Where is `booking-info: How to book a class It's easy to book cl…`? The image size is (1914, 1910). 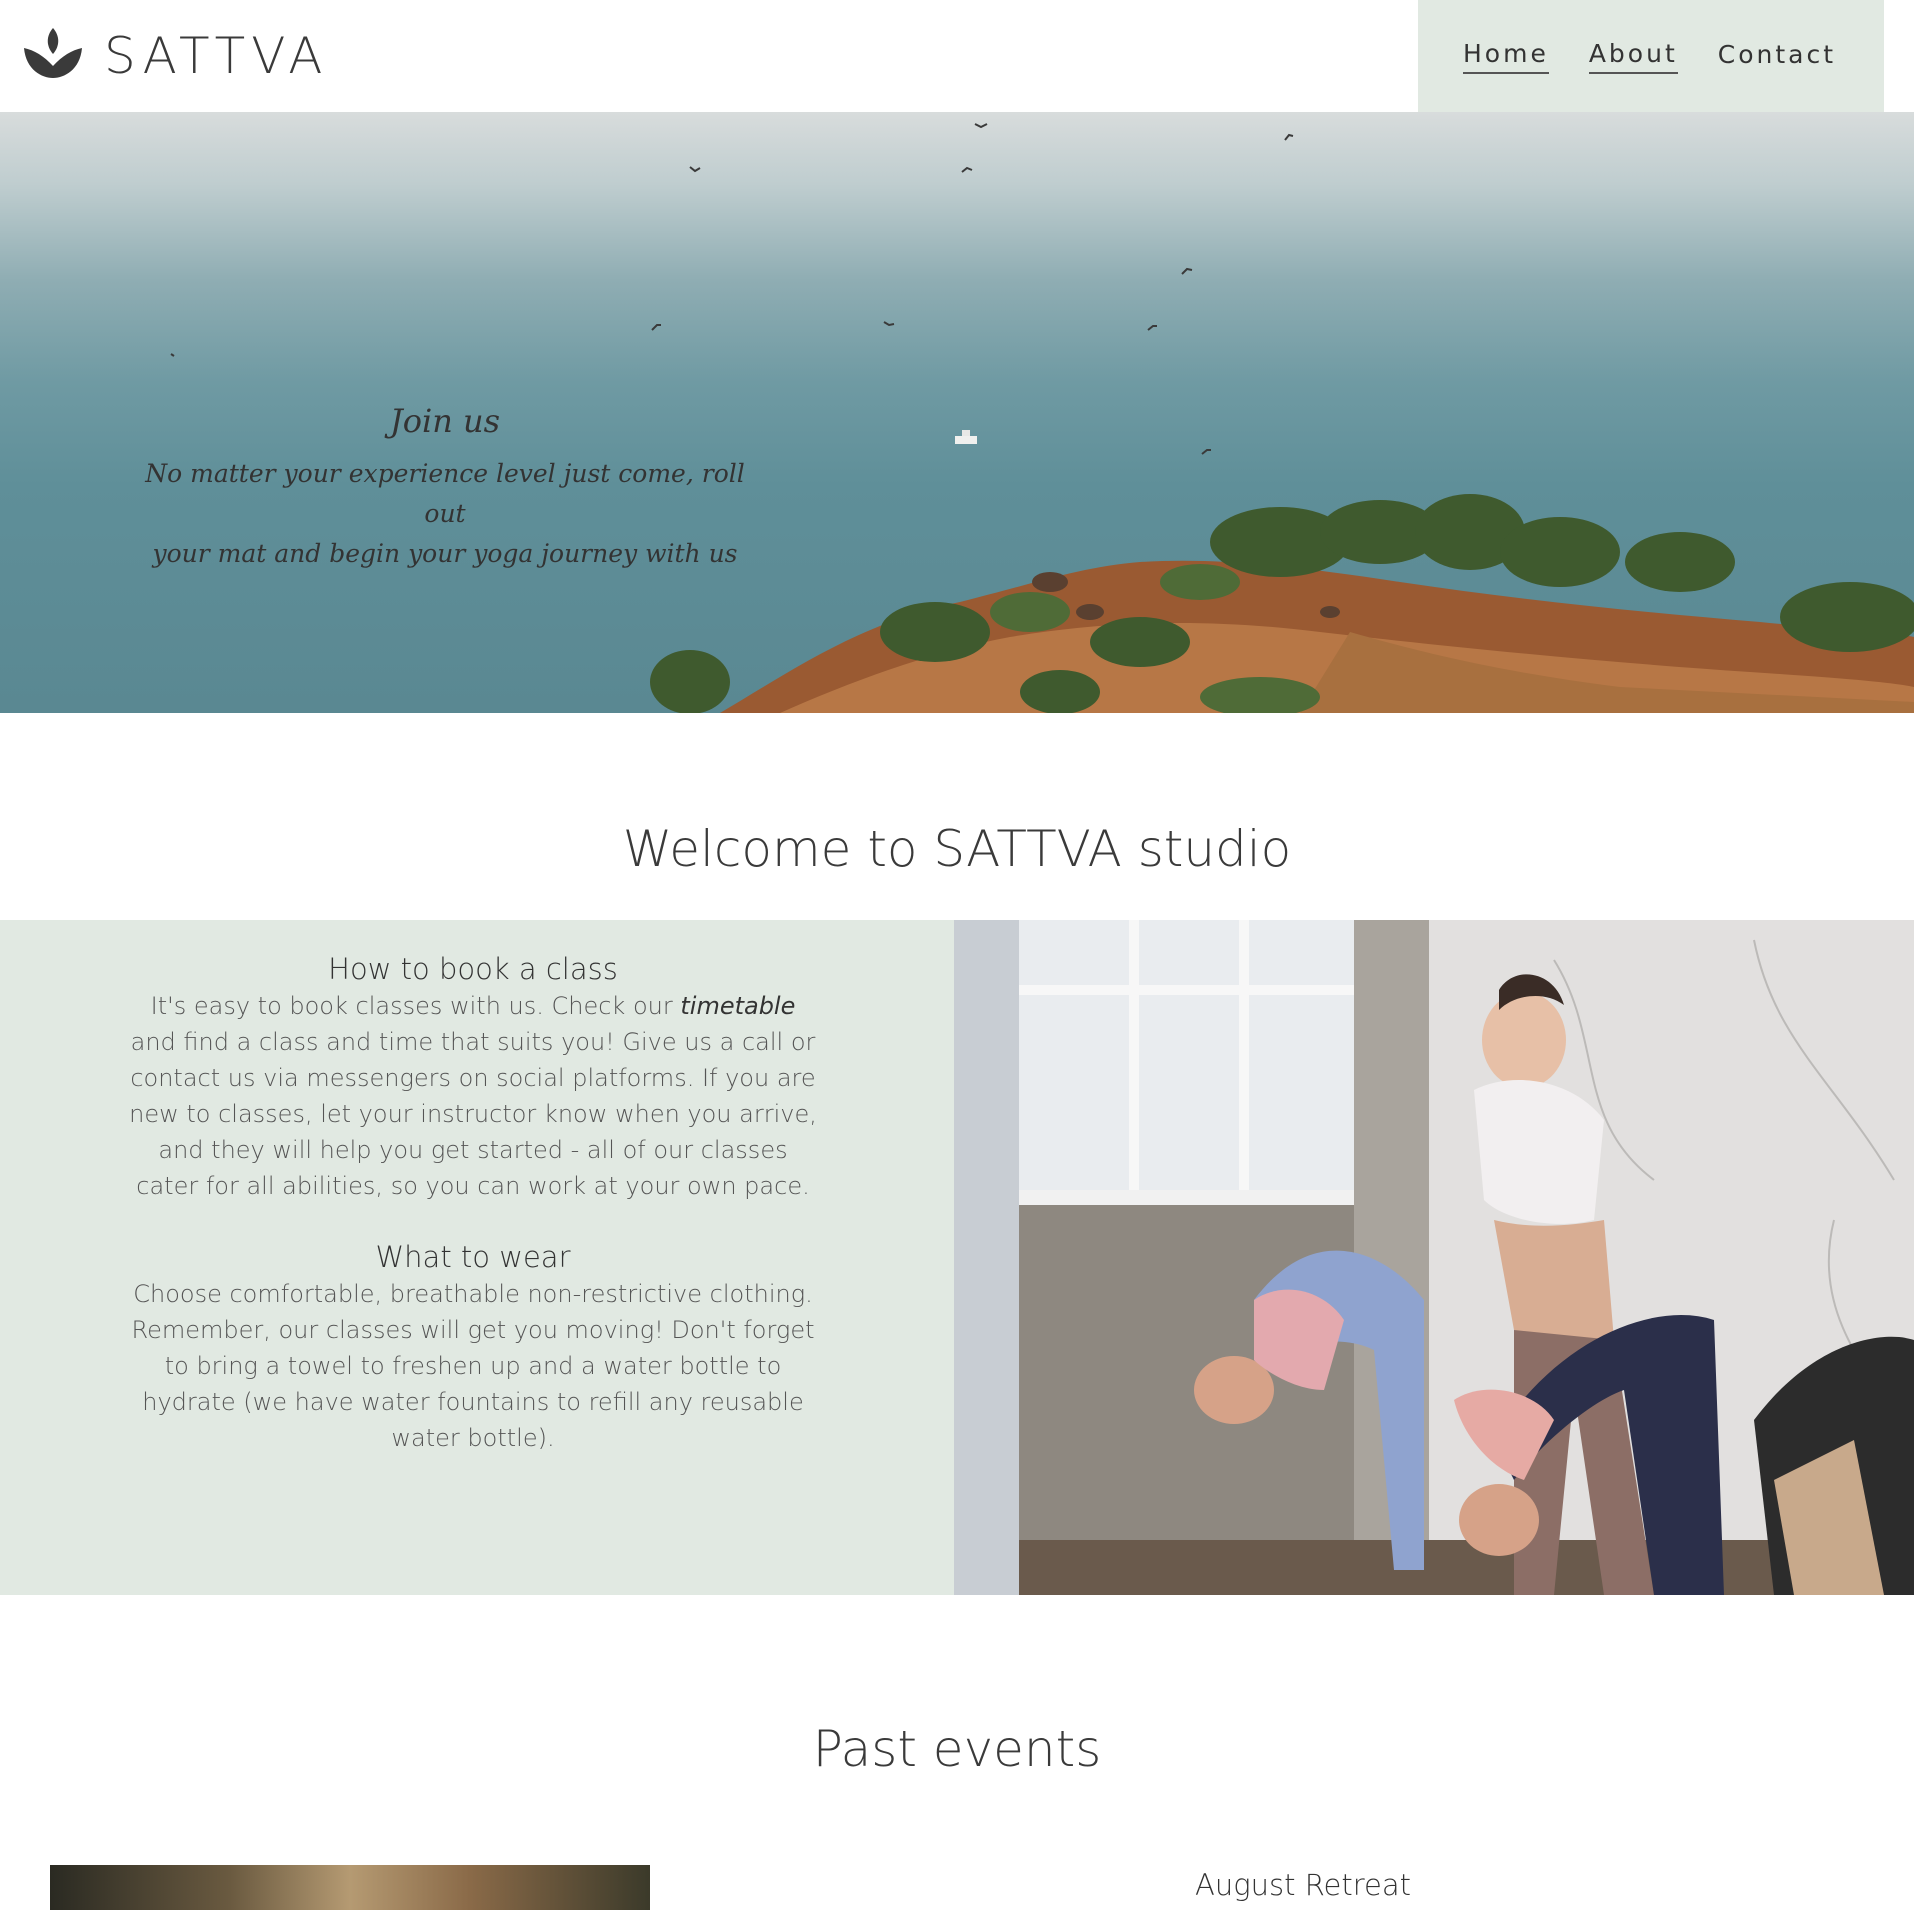 booking-info: How to book a class It's easy to book cl… is located at coordinates (473, 1078).